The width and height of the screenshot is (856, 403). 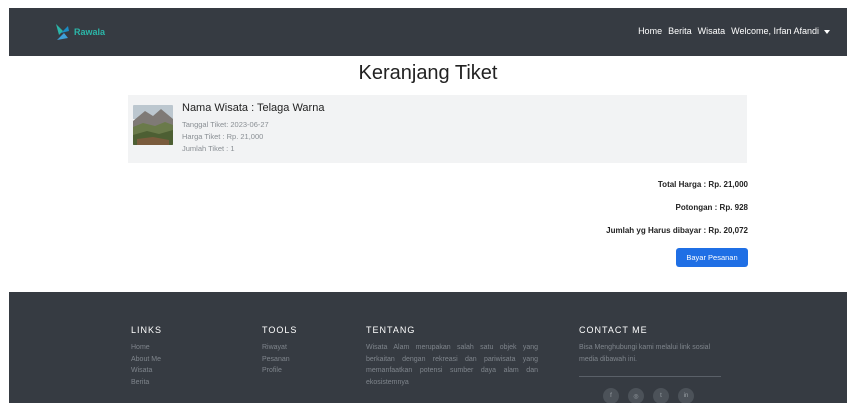 I want to click on footer-link-about: About Me, so click(x=146, y=360).